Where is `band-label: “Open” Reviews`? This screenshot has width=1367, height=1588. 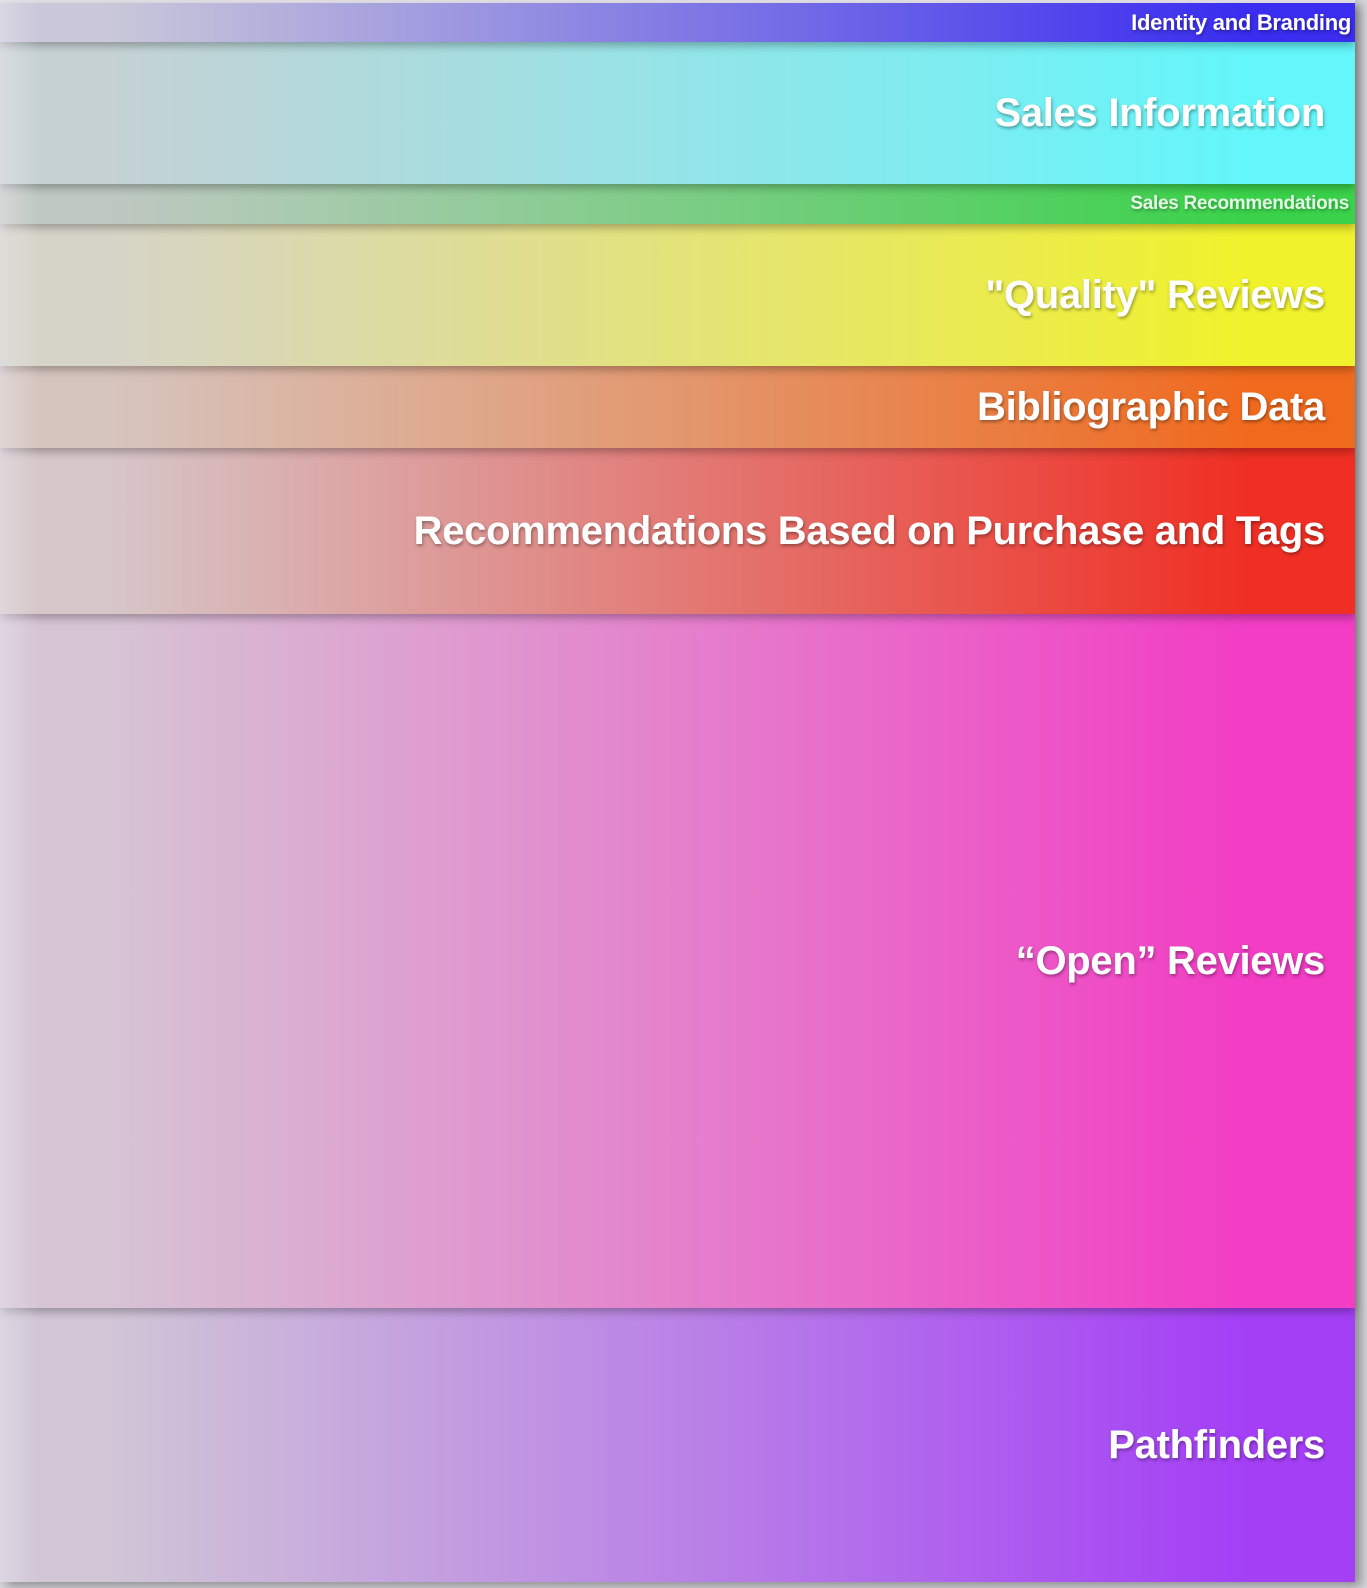
band-label: “Open” Reviews is located at coordinates (1170, 960).